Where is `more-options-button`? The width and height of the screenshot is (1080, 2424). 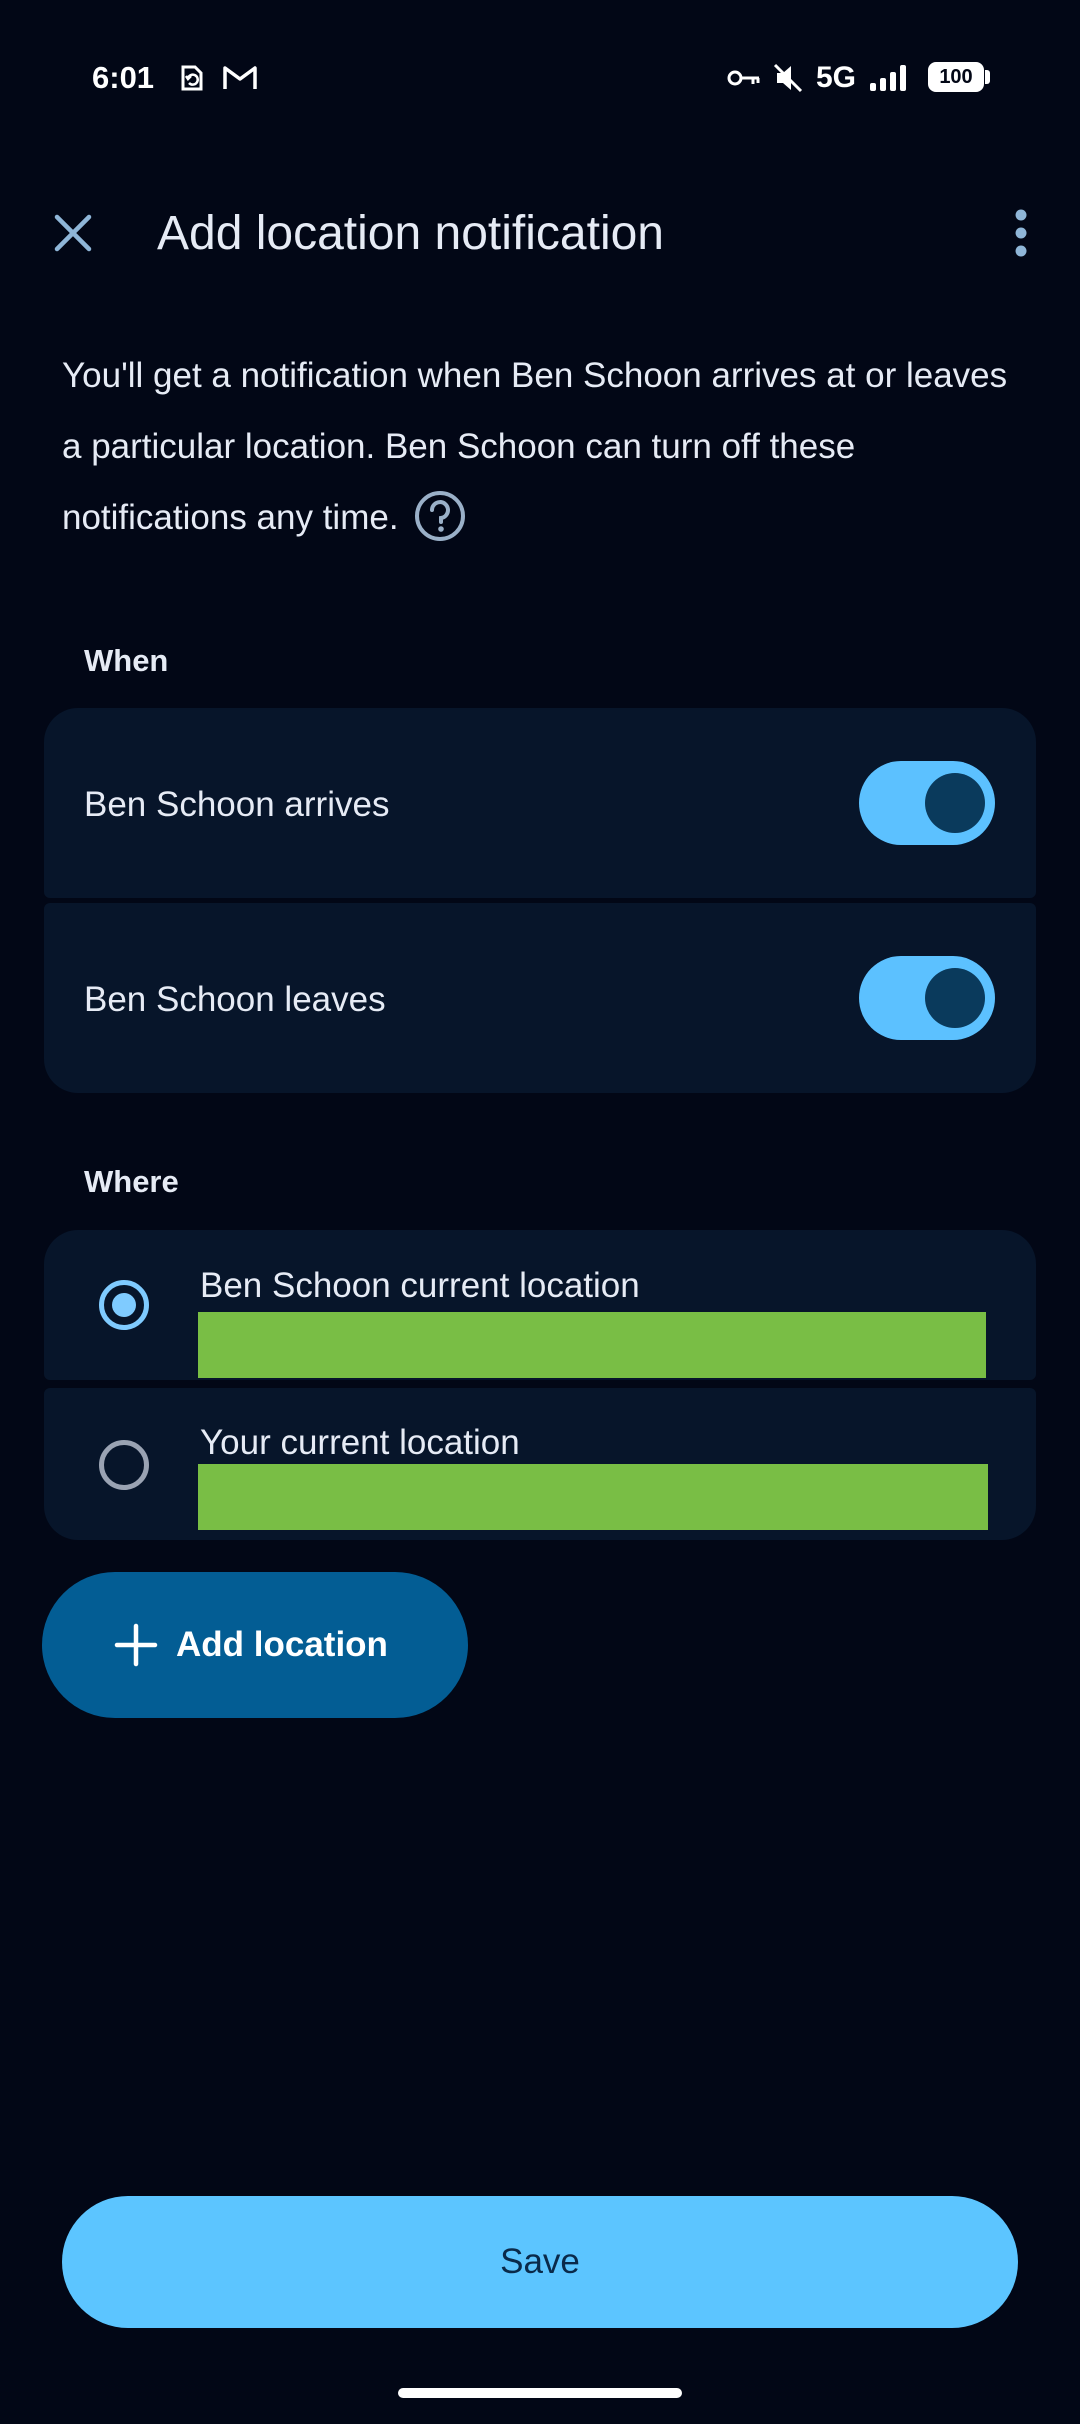 more-options-button is located at coordinates (1021, 233).